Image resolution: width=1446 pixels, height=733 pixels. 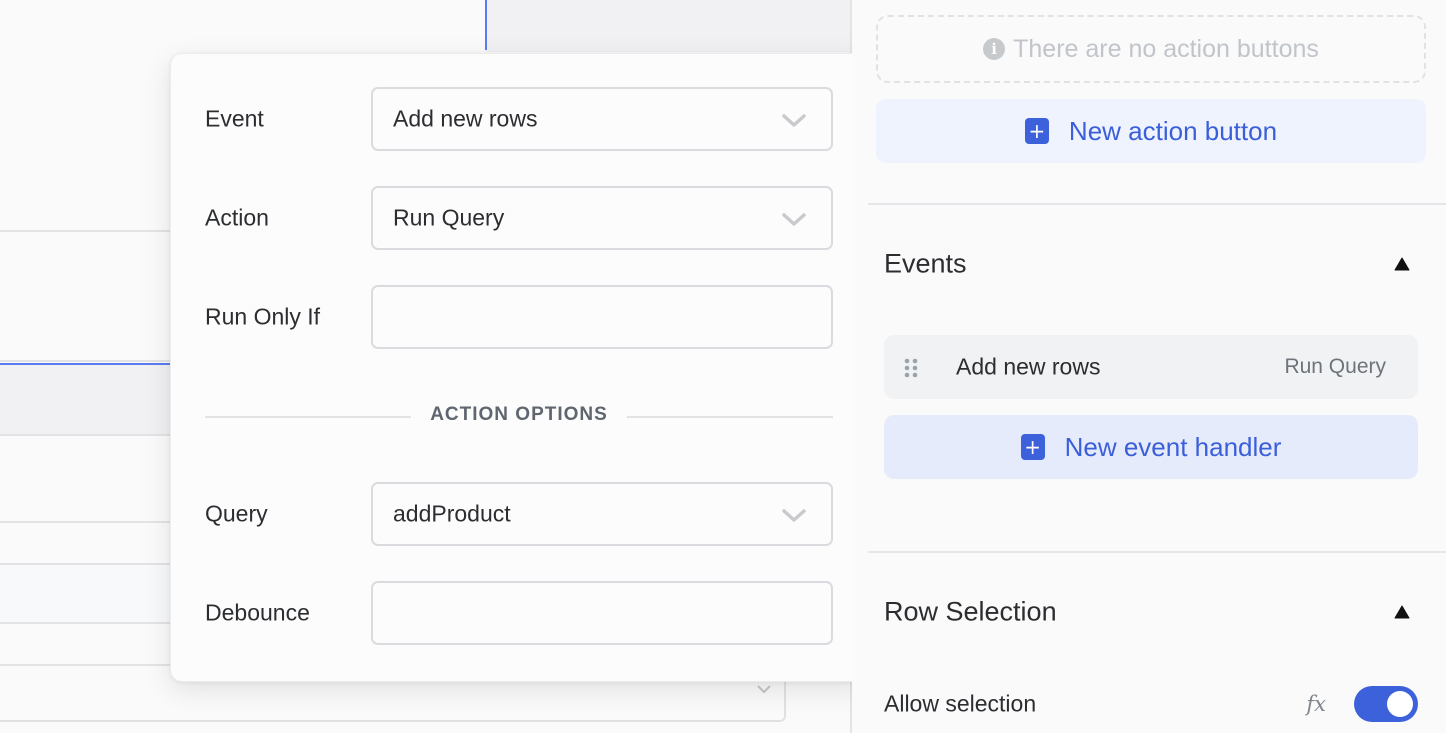 I want to click on event-handler-event: Add new rows, so click(x=1028, y=366).